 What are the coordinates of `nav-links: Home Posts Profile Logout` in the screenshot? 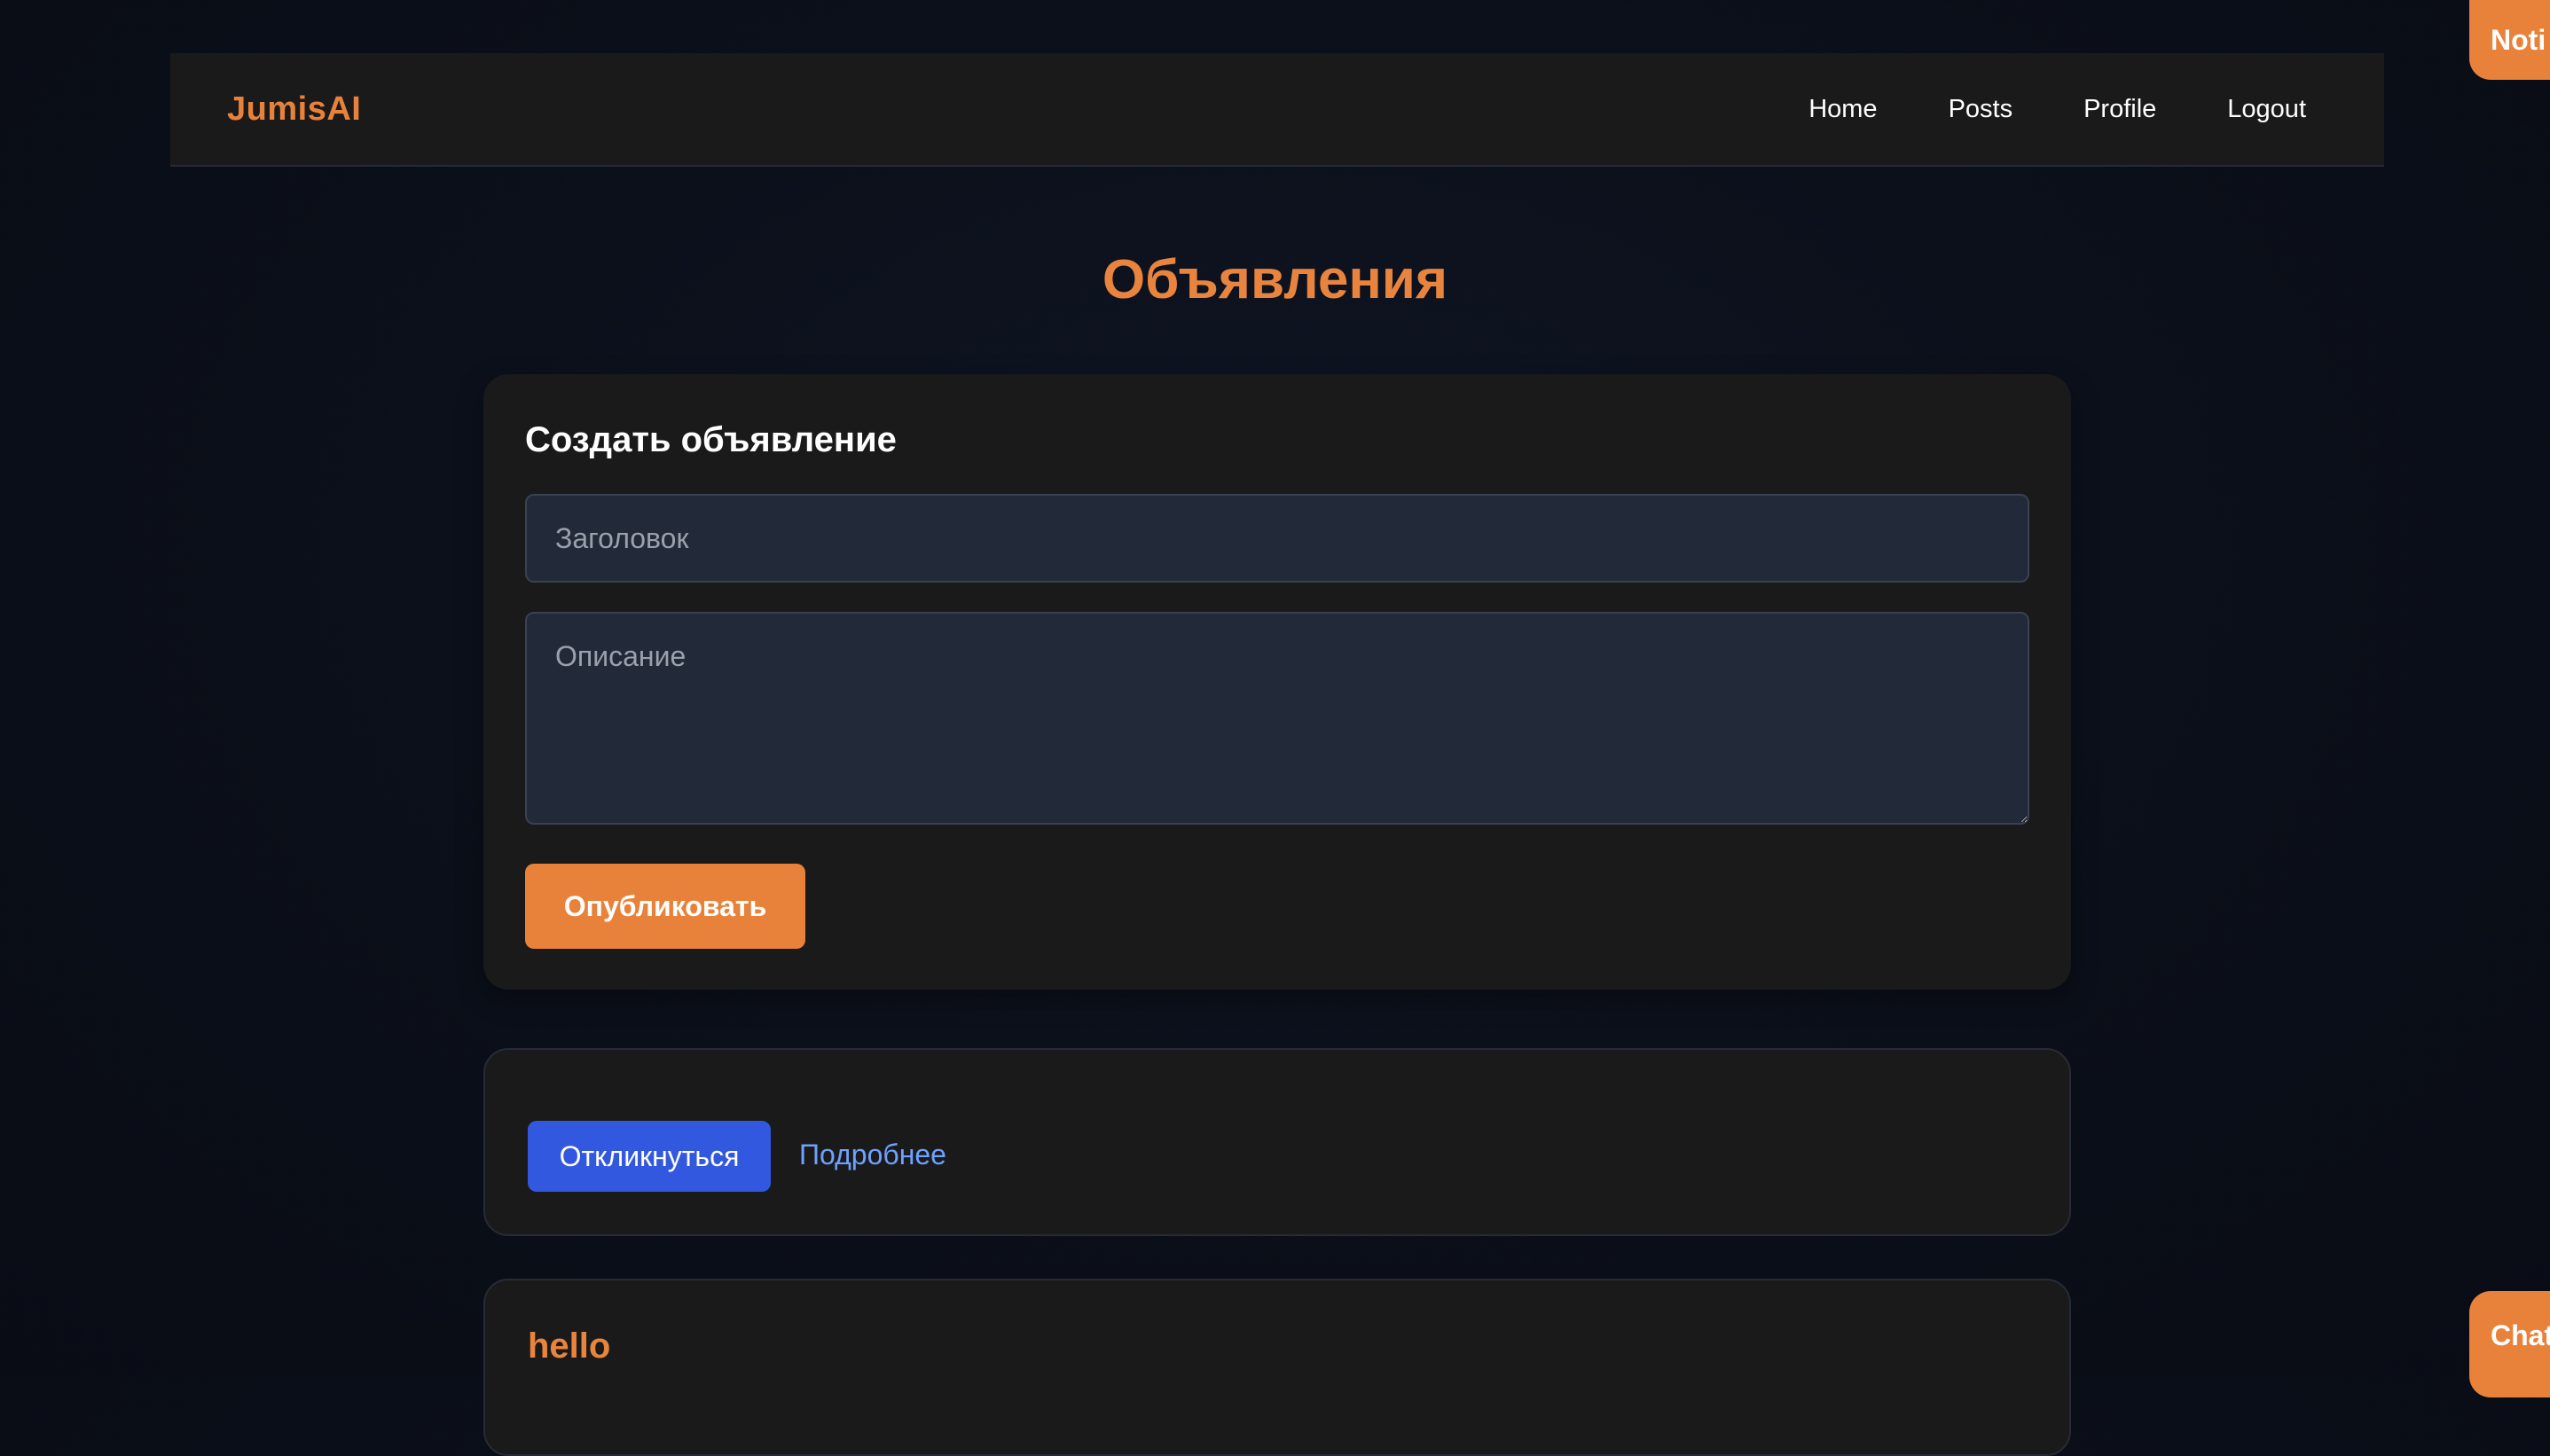 It's located at (2057, 109).